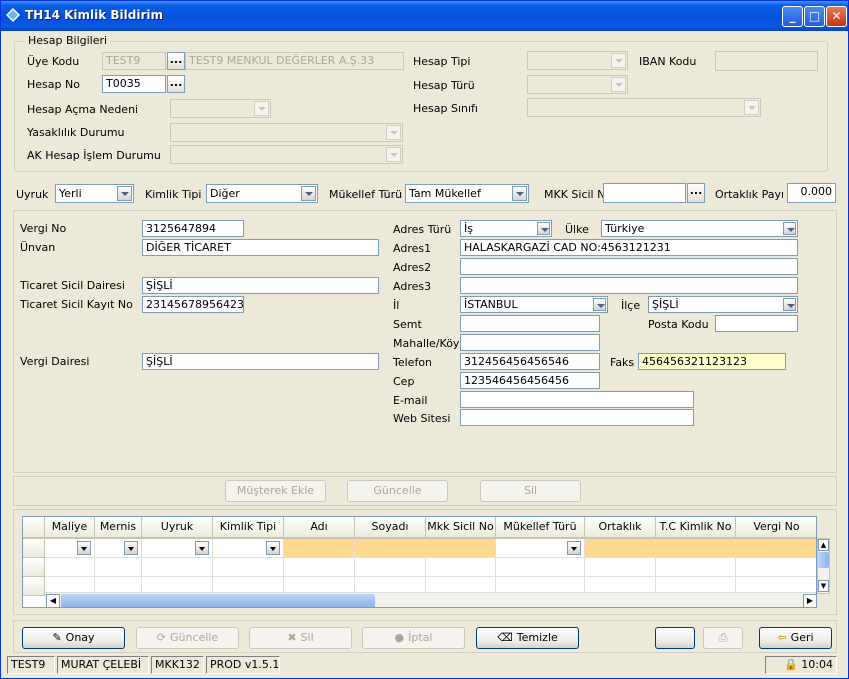 This screenshot has height=679, width=849. What do you see at coordinates (467, 193) in the screenshot?
I see `mukellef-combo: Tam Mükellef` at bounding box center [467, 193].